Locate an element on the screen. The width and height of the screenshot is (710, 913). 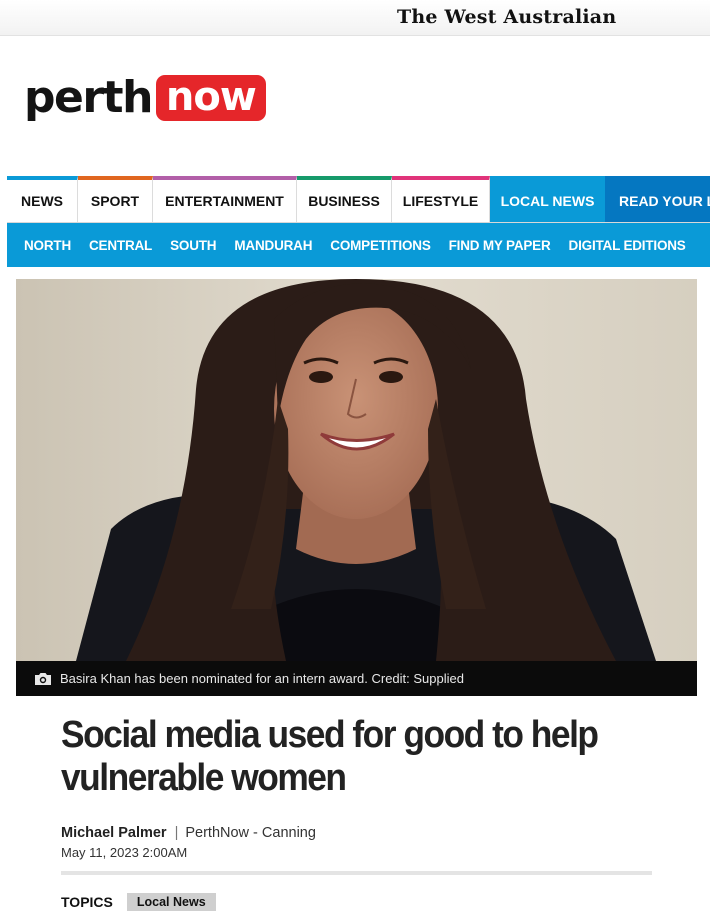
topic-tag-local-news: Local News is located at coordinates (171, 902).